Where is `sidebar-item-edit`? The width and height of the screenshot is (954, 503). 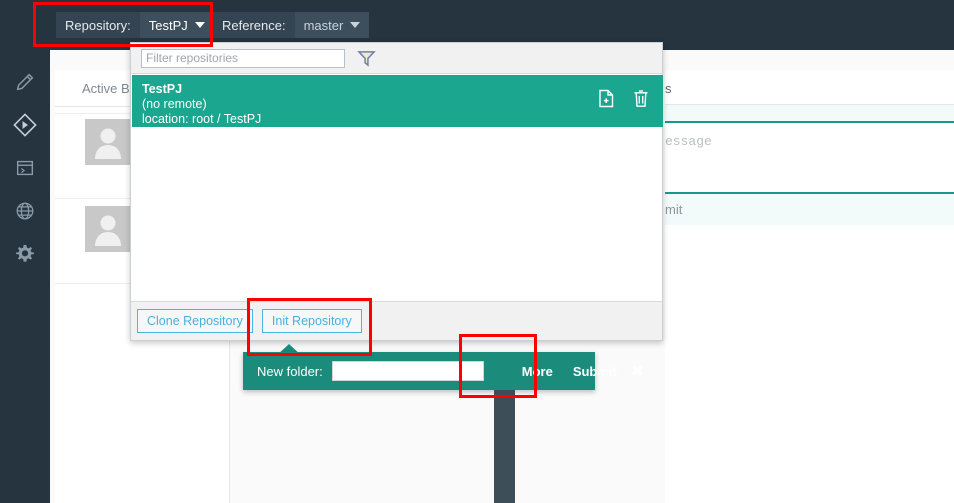
sidebar-item-edit is located at coordinates (25, 81).